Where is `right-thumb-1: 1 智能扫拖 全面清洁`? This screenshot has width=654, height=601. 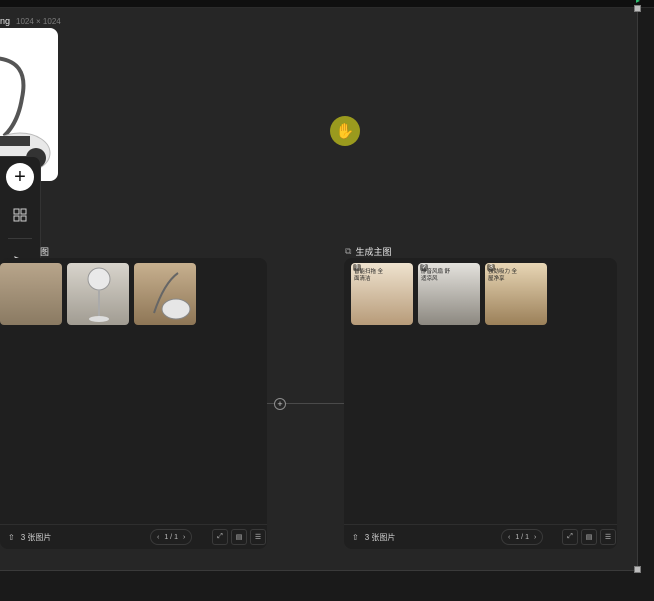
right-thumb-1: 1 智能扫拖 全面清洁 is located at coordinates (382, 294).